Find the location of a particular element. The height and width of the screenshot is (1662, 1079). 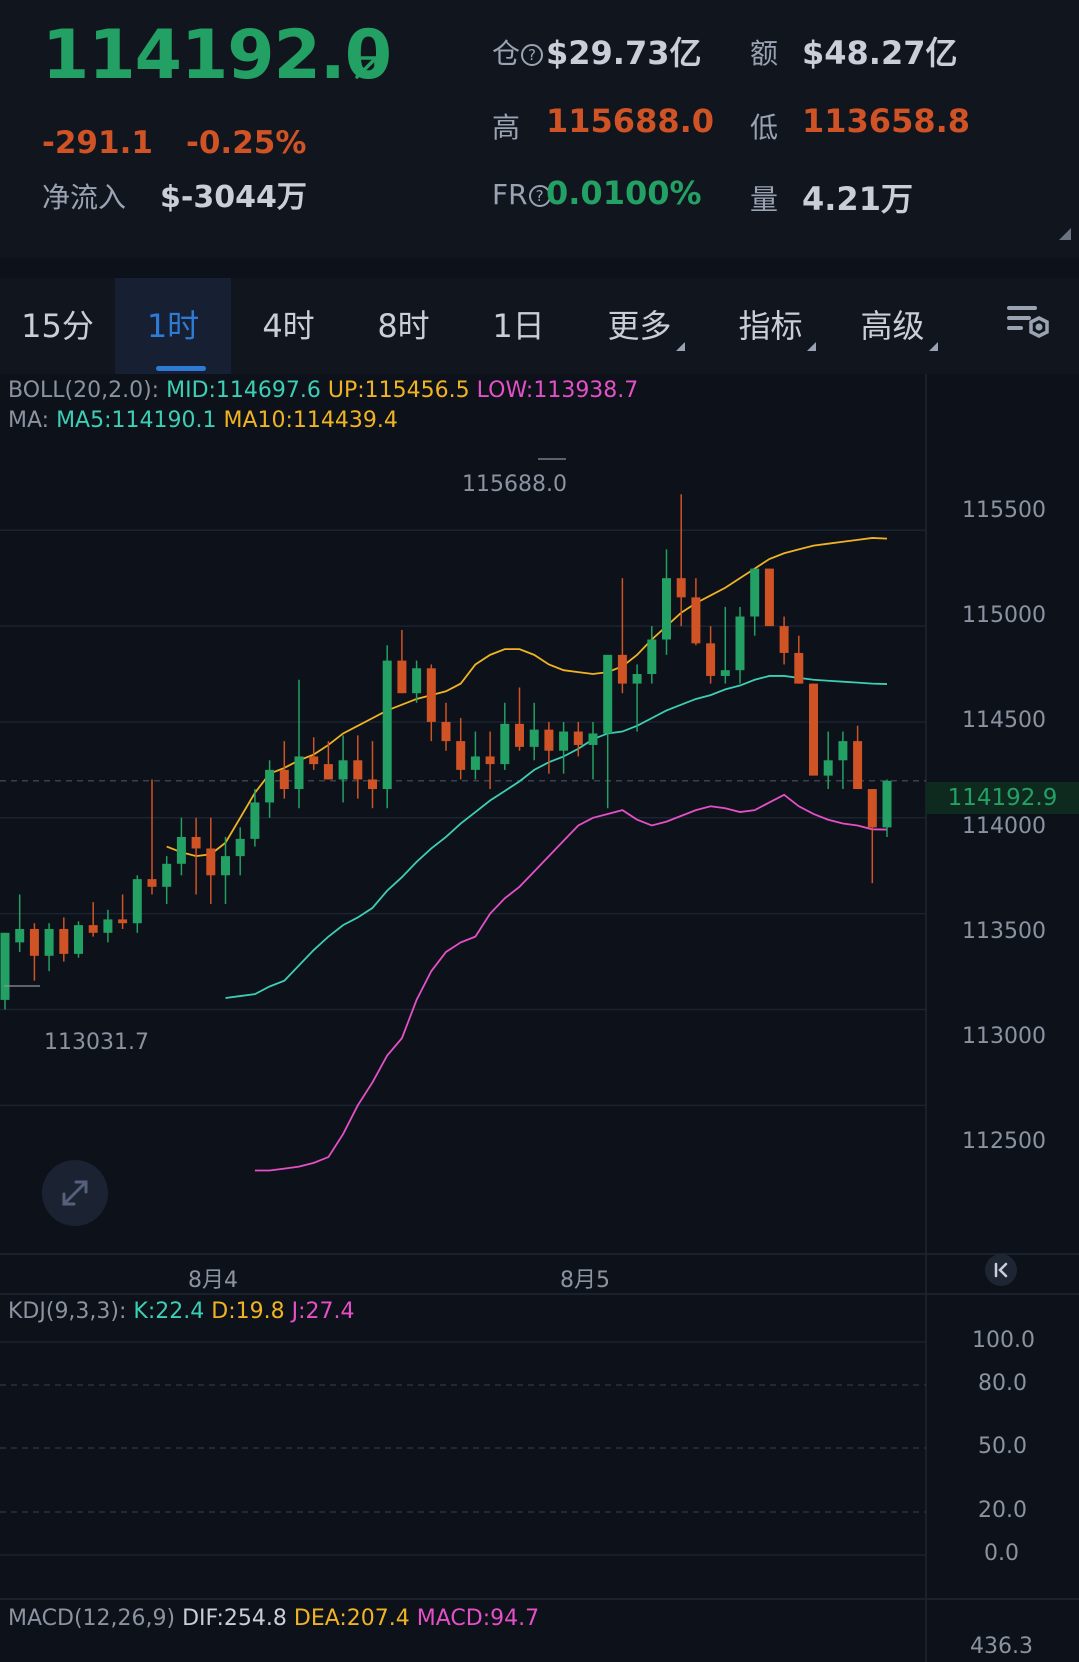

price-axis-label: 115500 is located at coordinates (1004, 510).